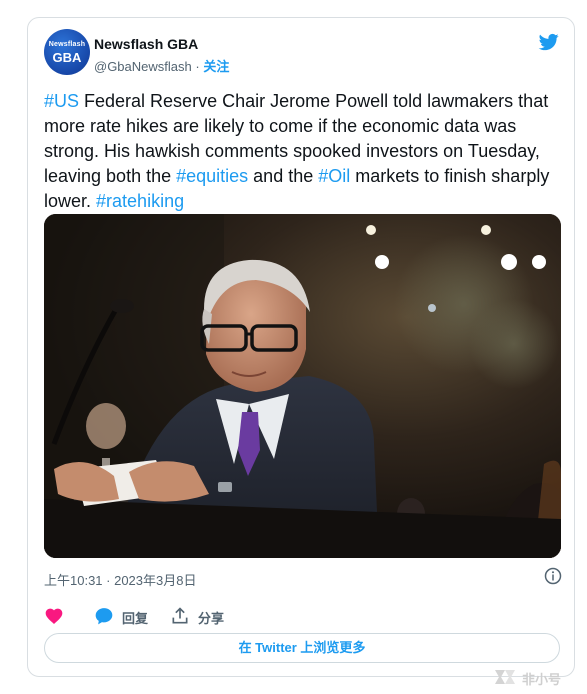 This screenshot has width=587, height=694. I want to click on reply-label: 回复, so click(135, 618).